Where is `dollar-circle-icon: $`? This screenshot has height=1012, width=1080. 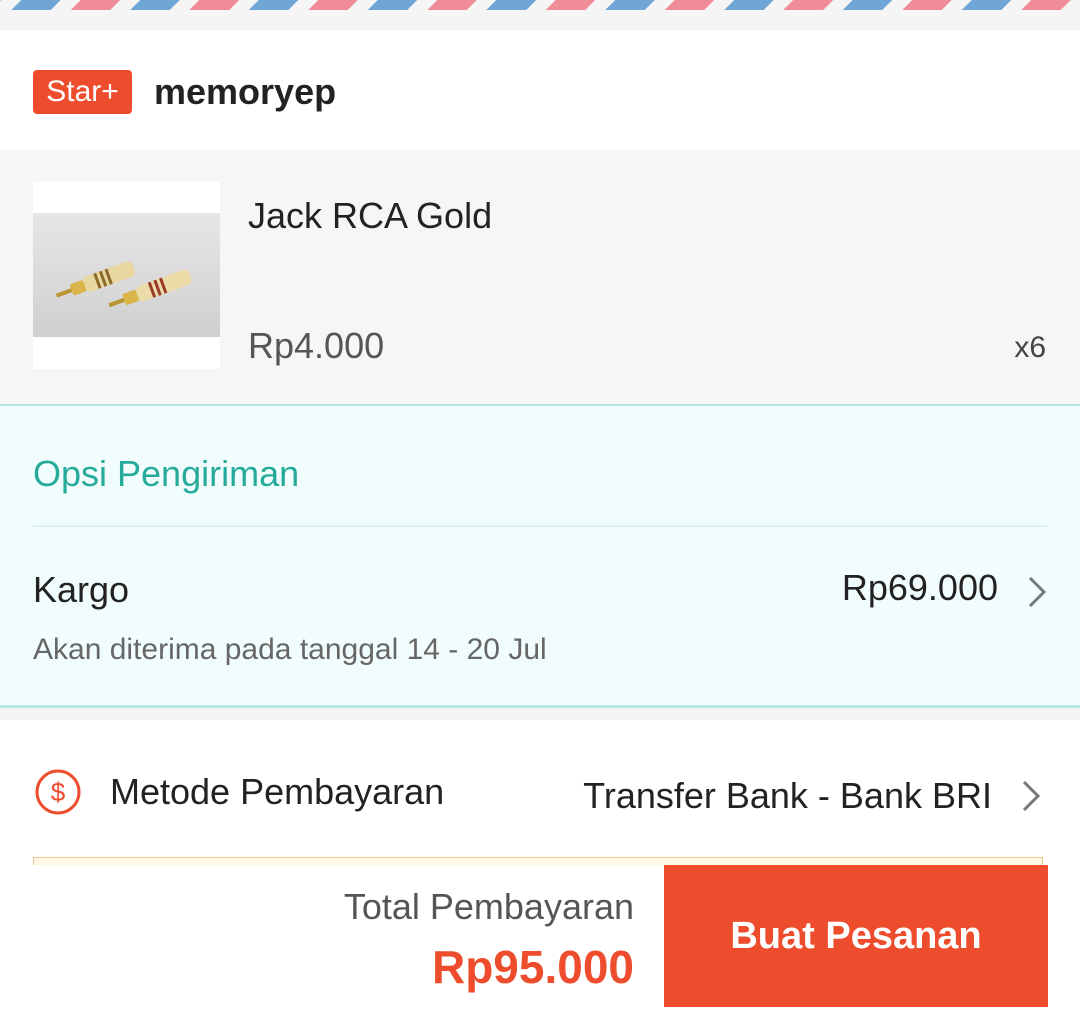 dollar-circle-icon: $ is located at coordinates (58, 792).